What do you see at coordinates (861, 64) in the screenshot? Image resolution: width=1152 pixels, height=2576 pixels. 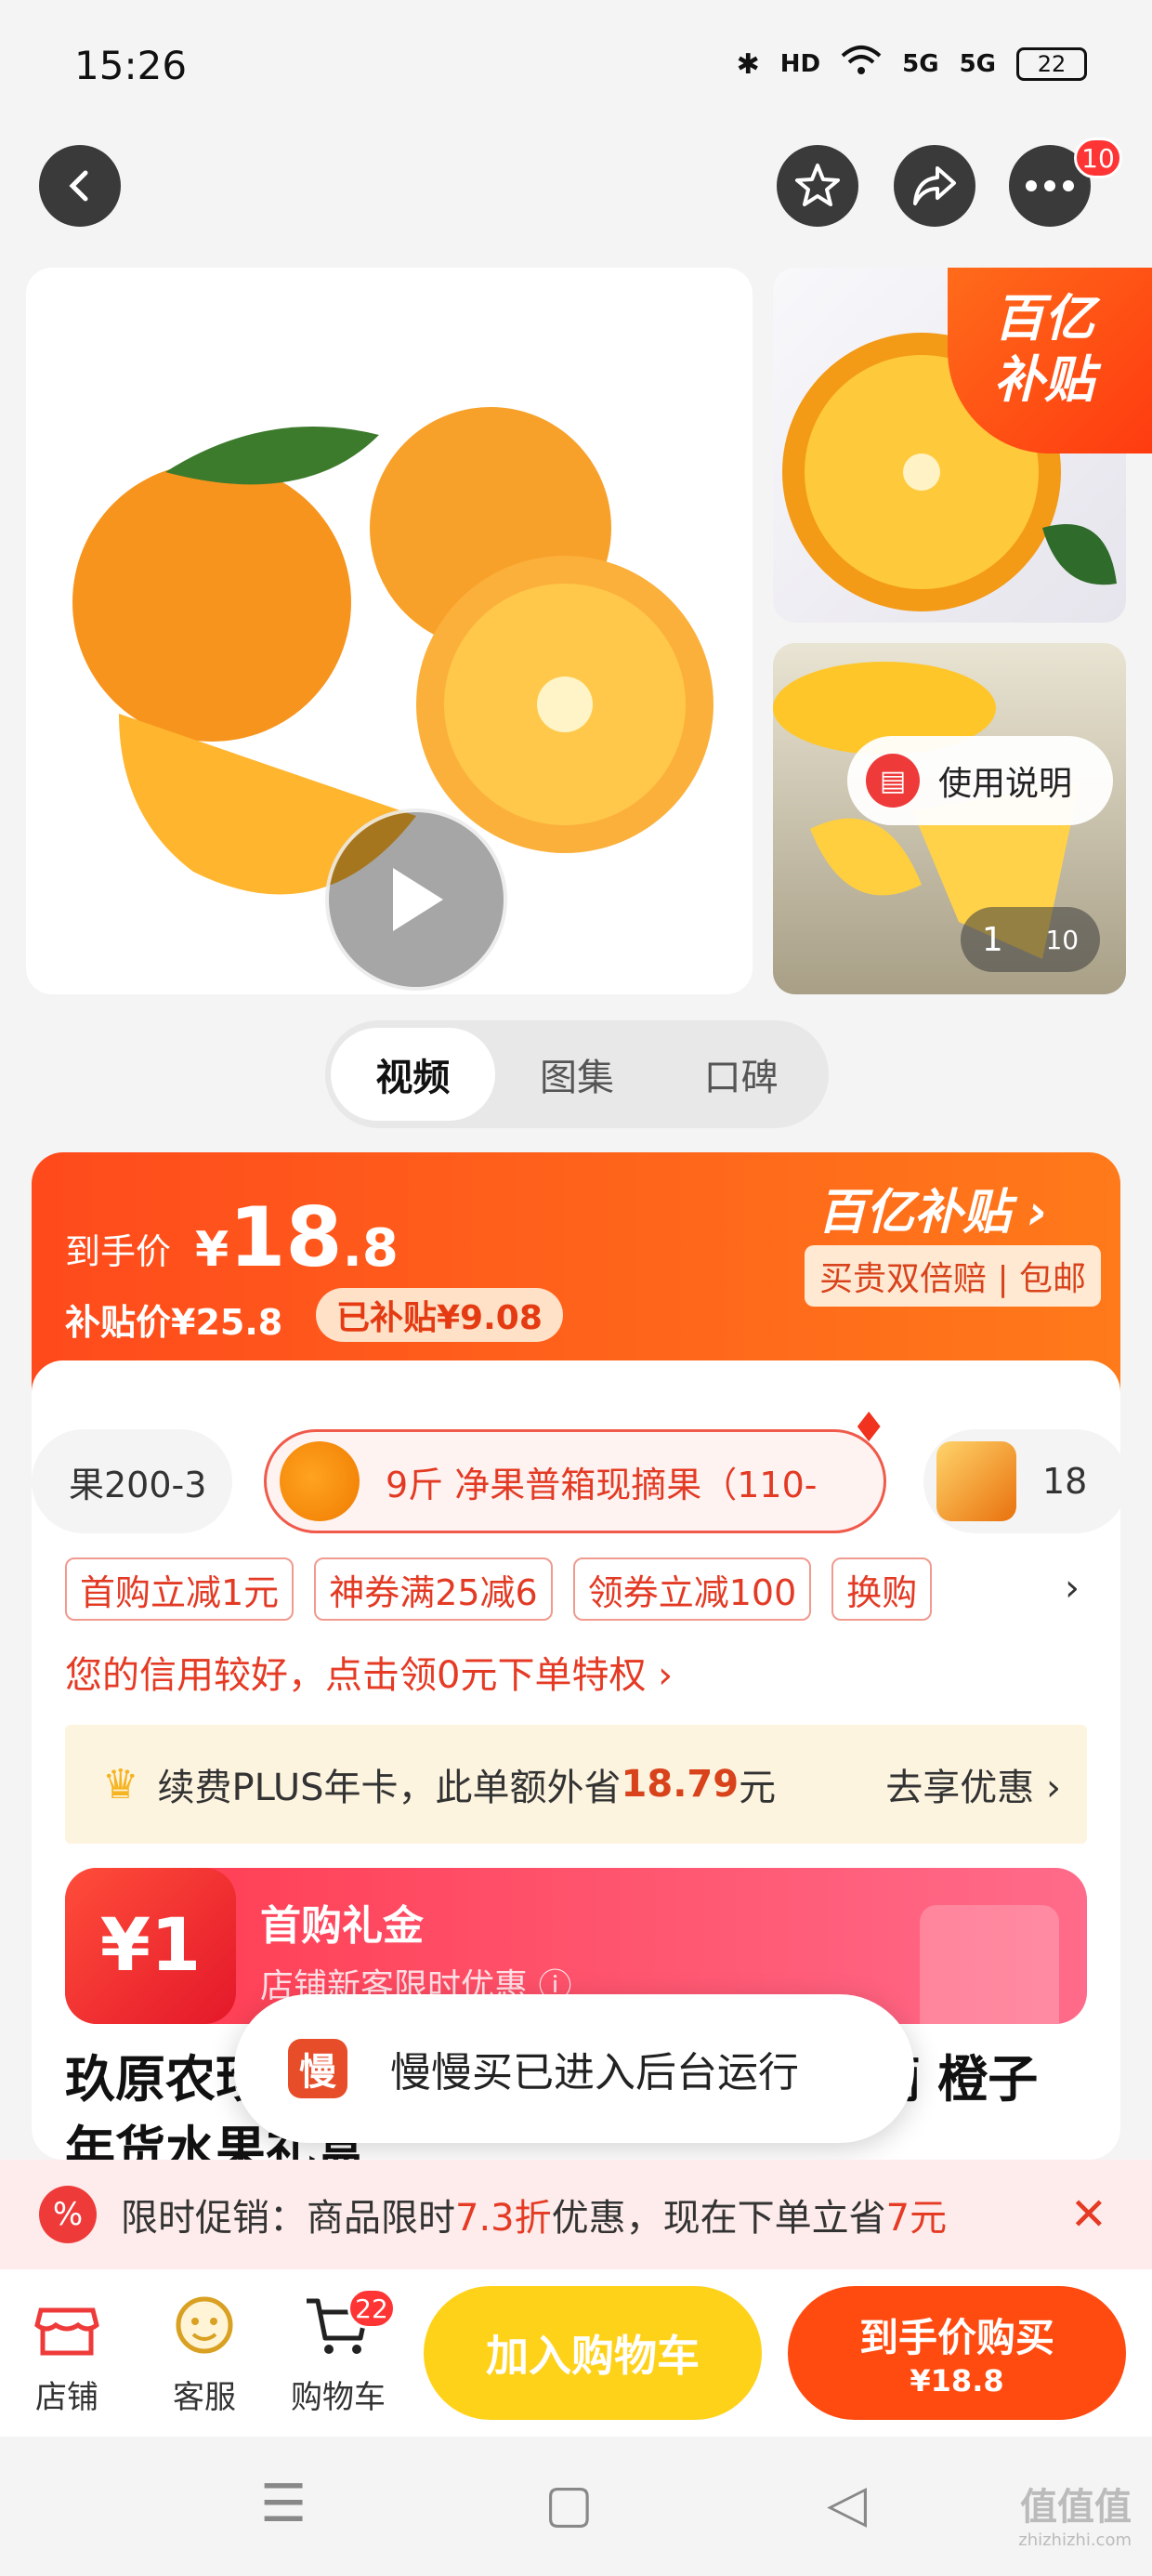 I see `wifi-icon` at bounding box center [861, 64].